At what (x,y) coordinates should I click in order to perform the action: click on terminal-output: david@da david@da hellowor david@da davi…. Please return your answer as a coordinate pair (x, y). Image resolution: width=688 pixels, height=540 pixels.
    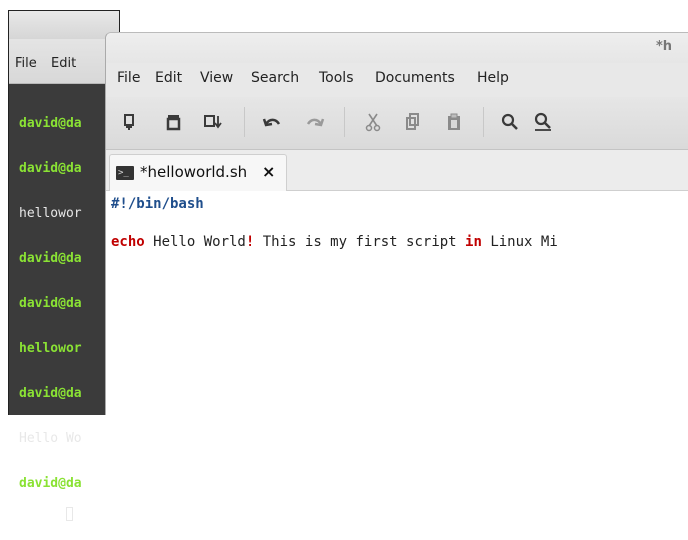
    Looking at the image, I should click on (50, 313).